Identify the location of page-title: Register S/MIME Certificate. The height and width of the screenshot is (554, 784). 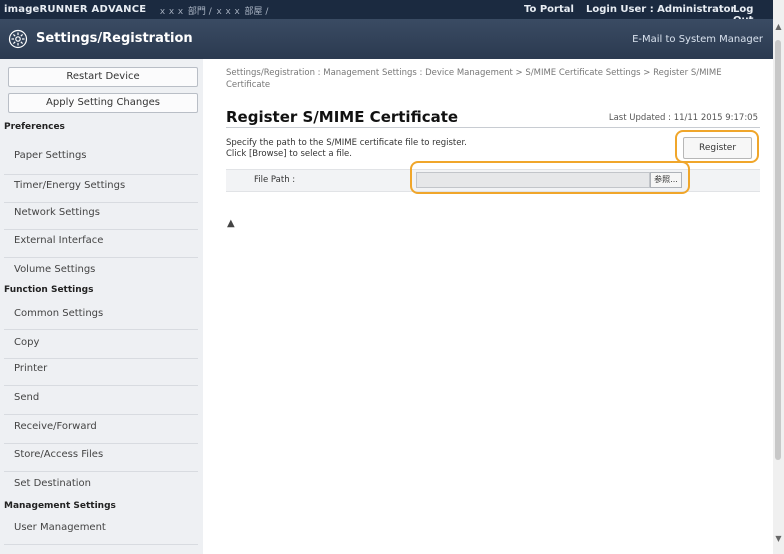
(342, 117).